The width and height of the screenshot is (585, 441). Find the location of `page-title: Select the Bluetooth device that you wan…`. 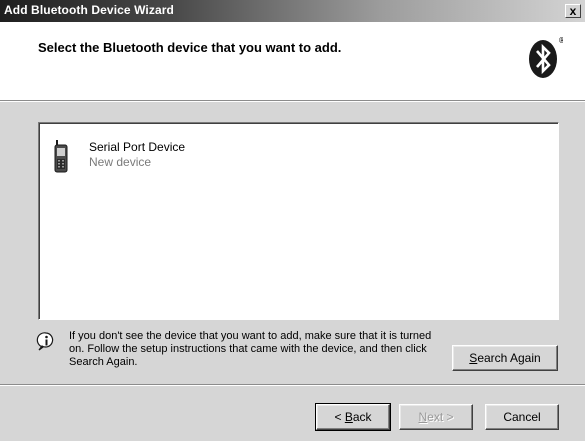

page-title: Select the Bluetooth device that you wan… is located at coordinates (190, 47).